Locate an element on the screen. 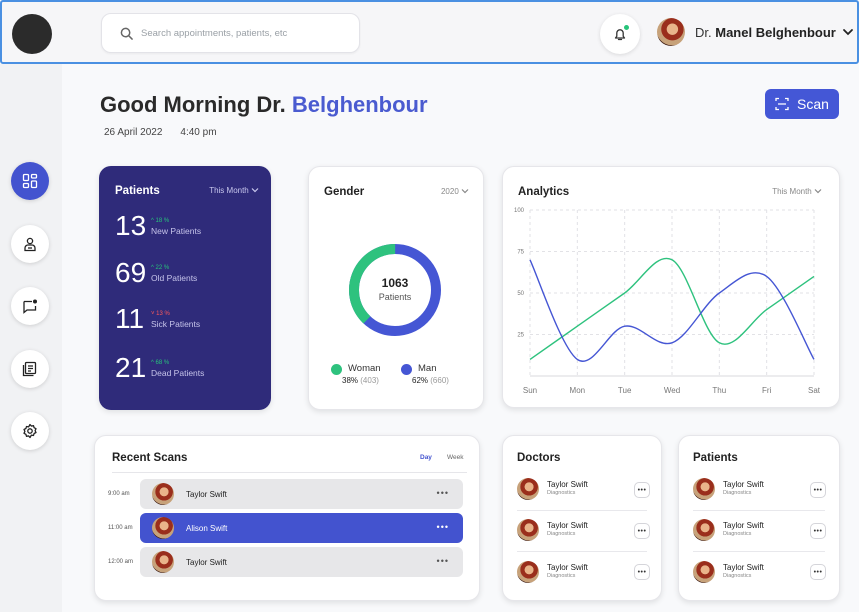 The image size is (859, 612). scan-button-label: Scan is located at coordinates (813, 104).